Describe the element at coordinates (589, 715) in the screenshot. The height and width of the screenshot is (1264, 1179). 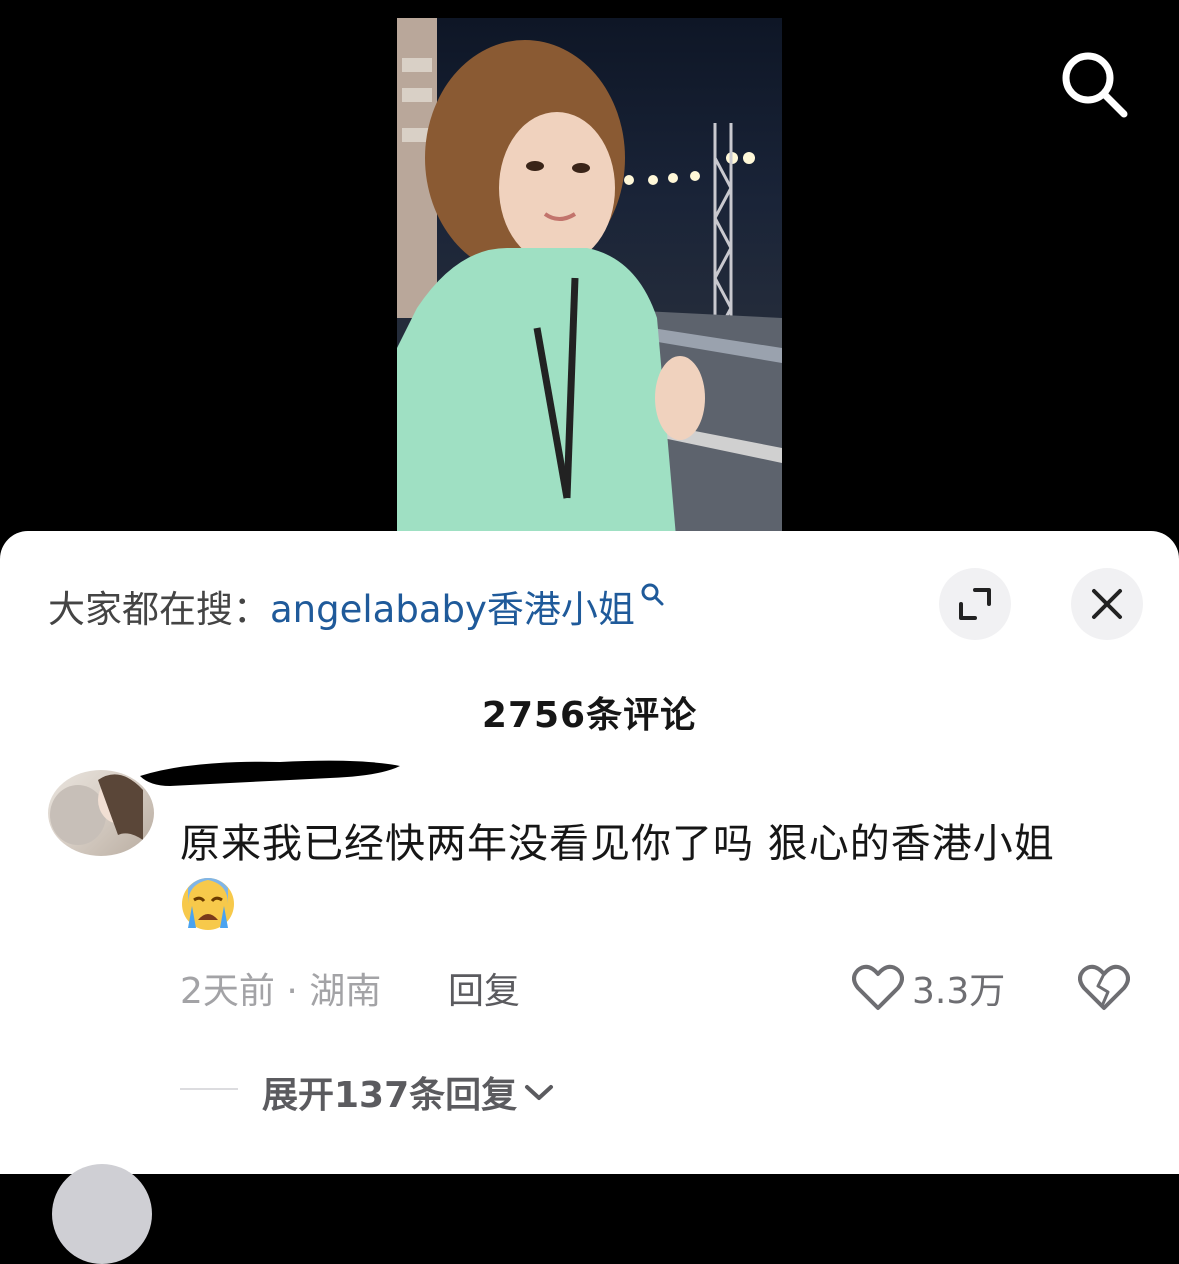
I see `comment-count: 2756条评论` at that location.